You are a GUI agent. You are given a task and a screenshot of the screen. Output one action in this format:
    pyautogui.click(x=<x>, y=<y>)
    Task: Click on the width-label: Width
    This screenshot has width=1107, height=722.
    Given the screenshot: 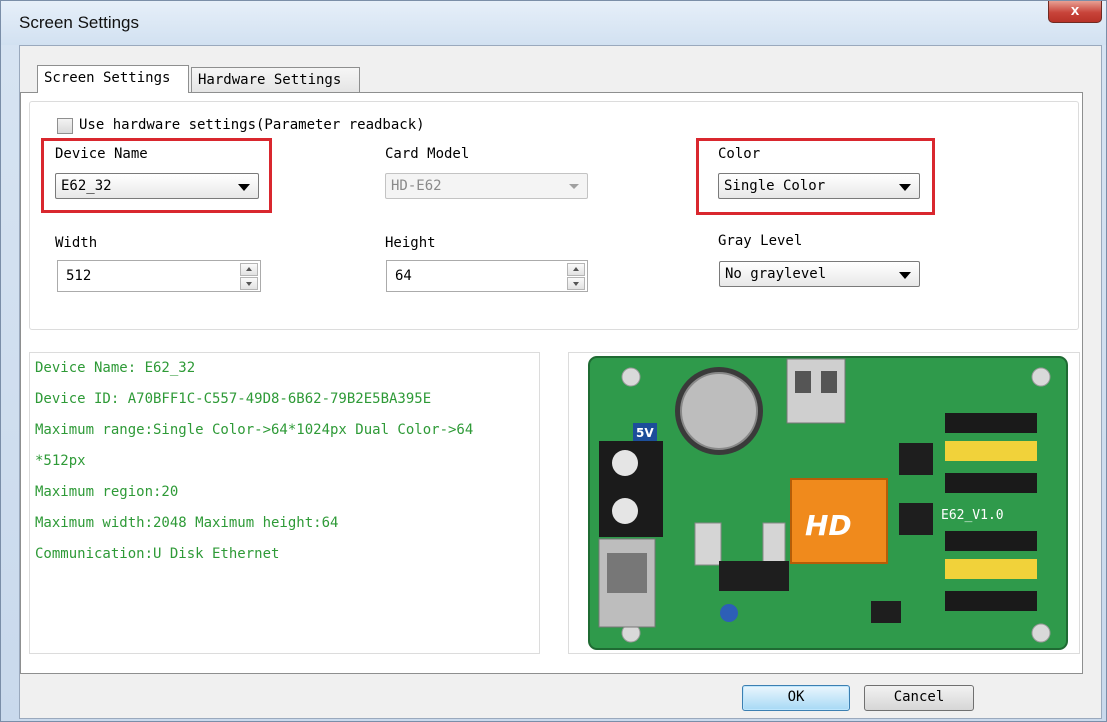 What is the action you would take?
    pyautogui.click(x=76, y=243)
    